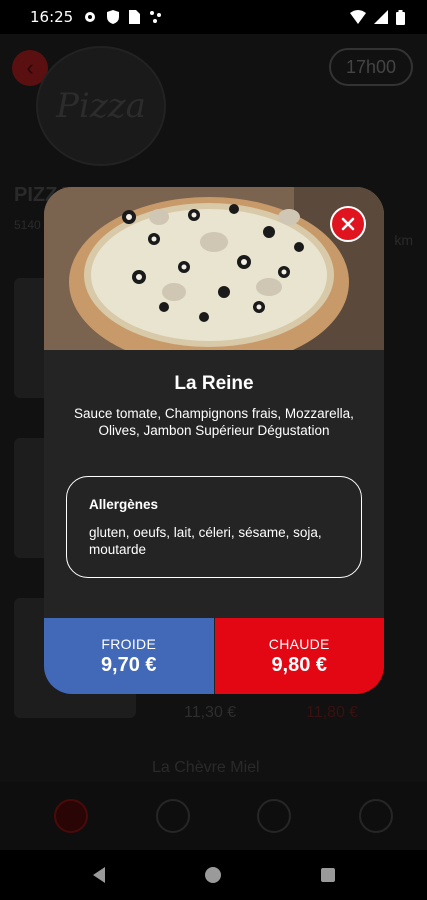 This screenshot has width=427, height=900. I want to click on chaude-label: CHAUDE, so click(299, 643).